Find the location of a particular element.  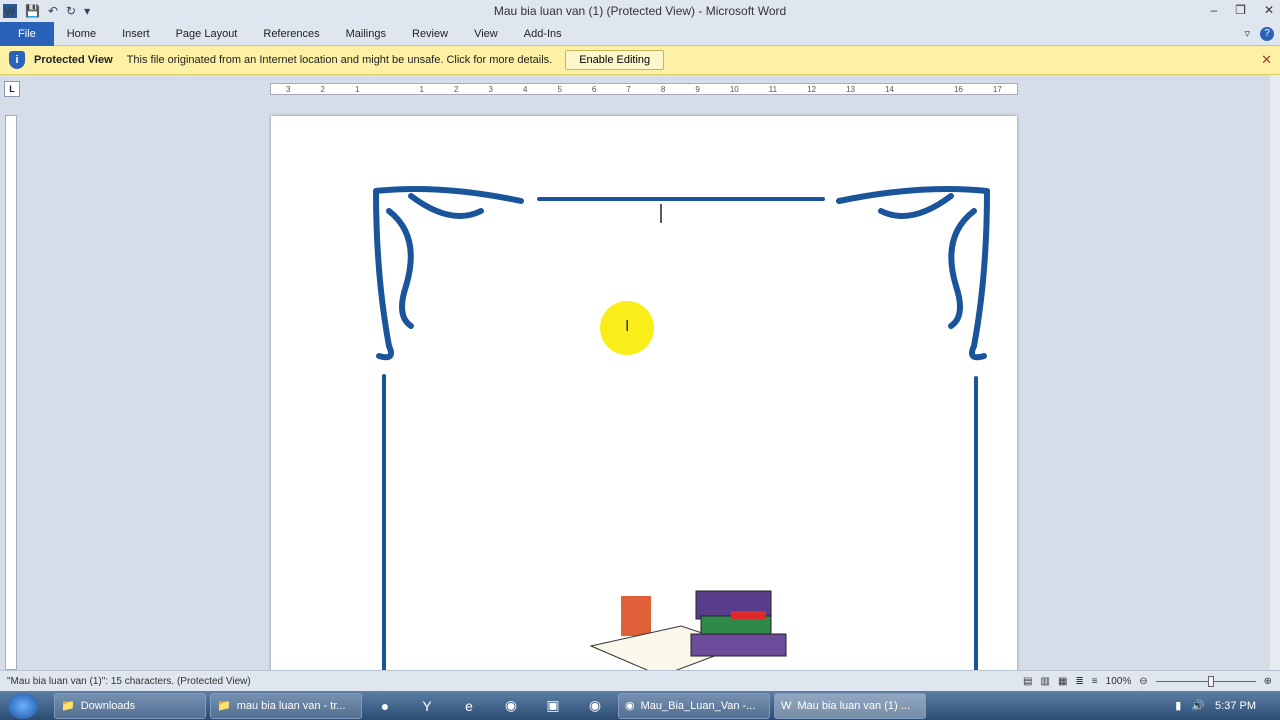

ruler-tick: 4 is located at coordinates (525, 89).